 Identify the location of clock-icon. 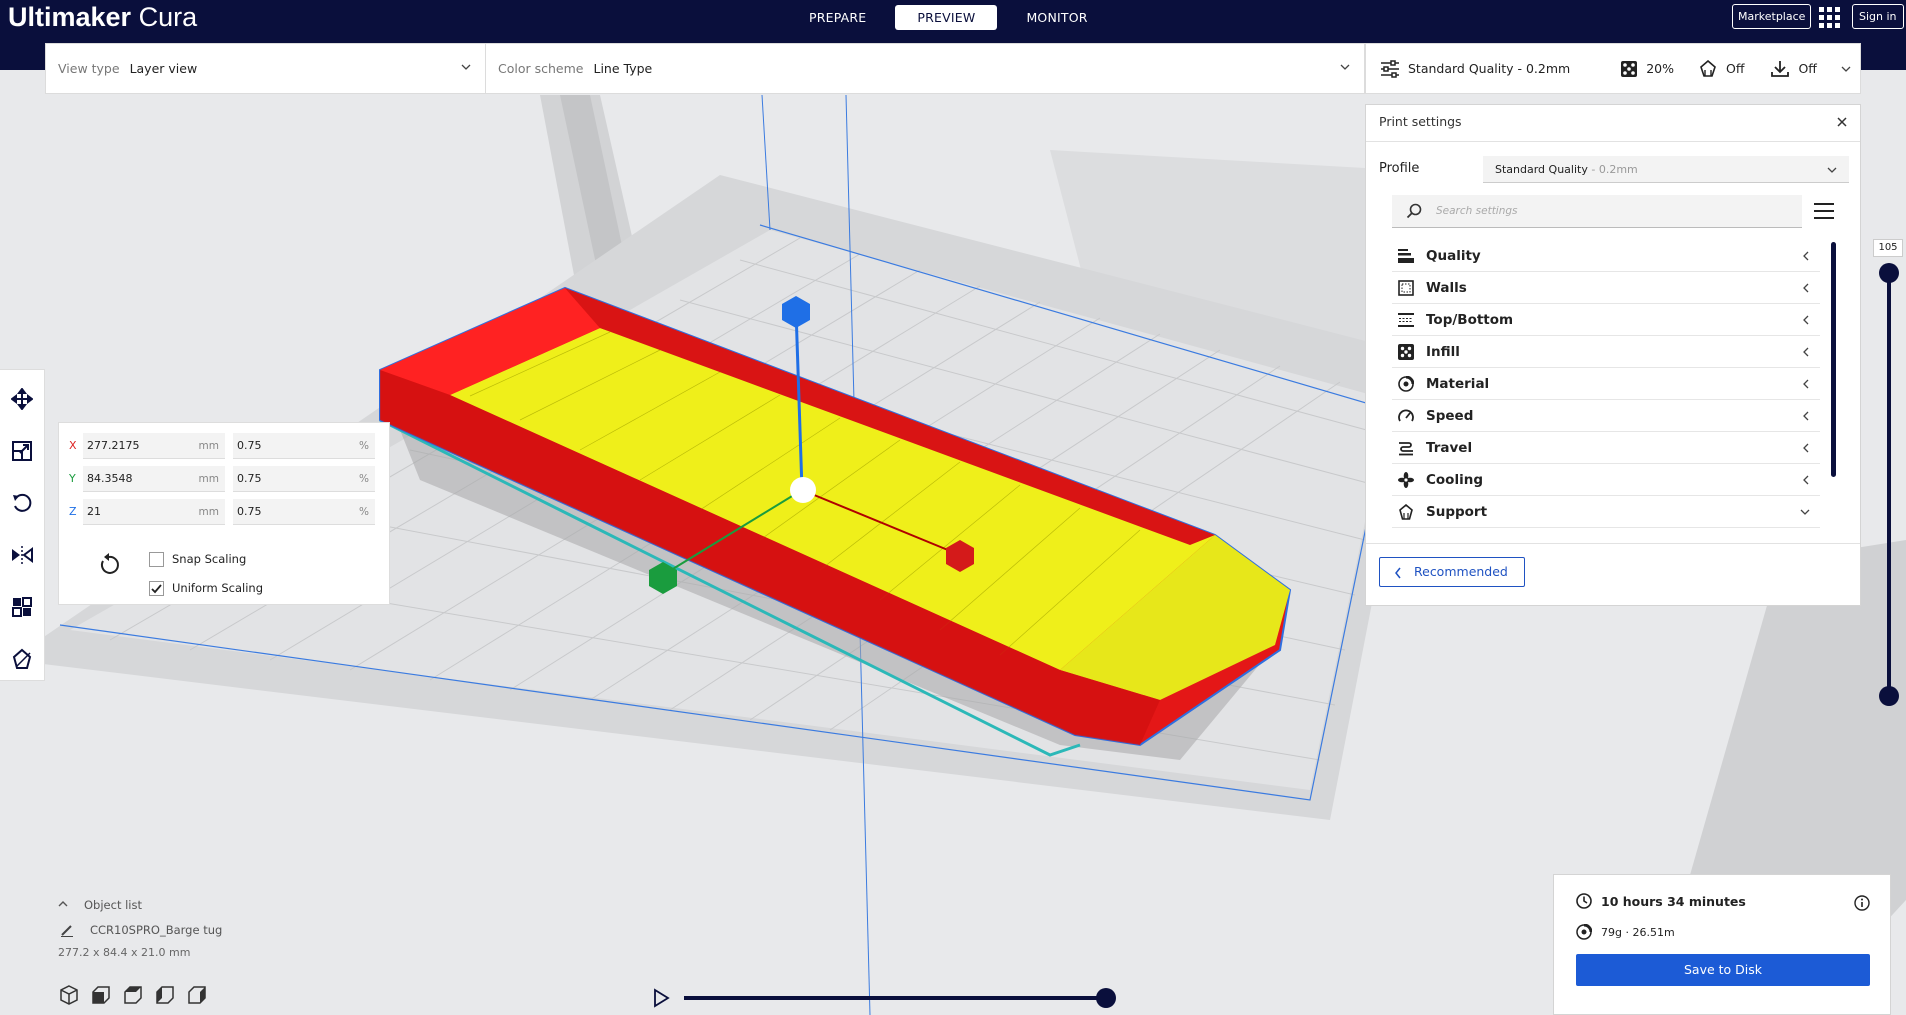
(1584, 901).